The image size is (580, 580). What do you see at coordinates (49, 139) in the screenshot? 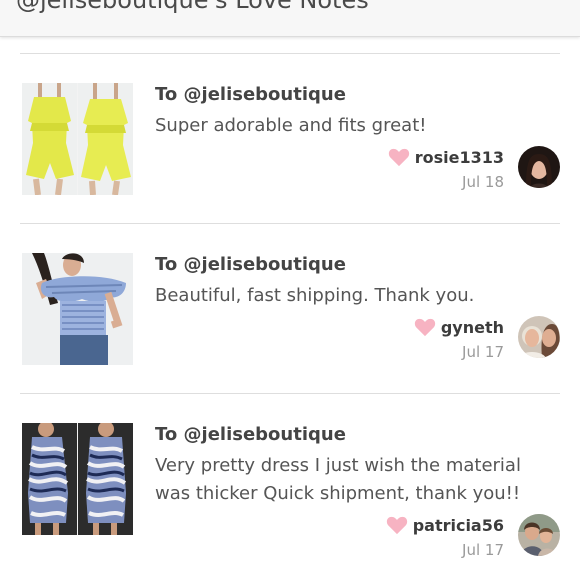
I see `yellow-romper-photo-left` at bounding box center [49, 139].